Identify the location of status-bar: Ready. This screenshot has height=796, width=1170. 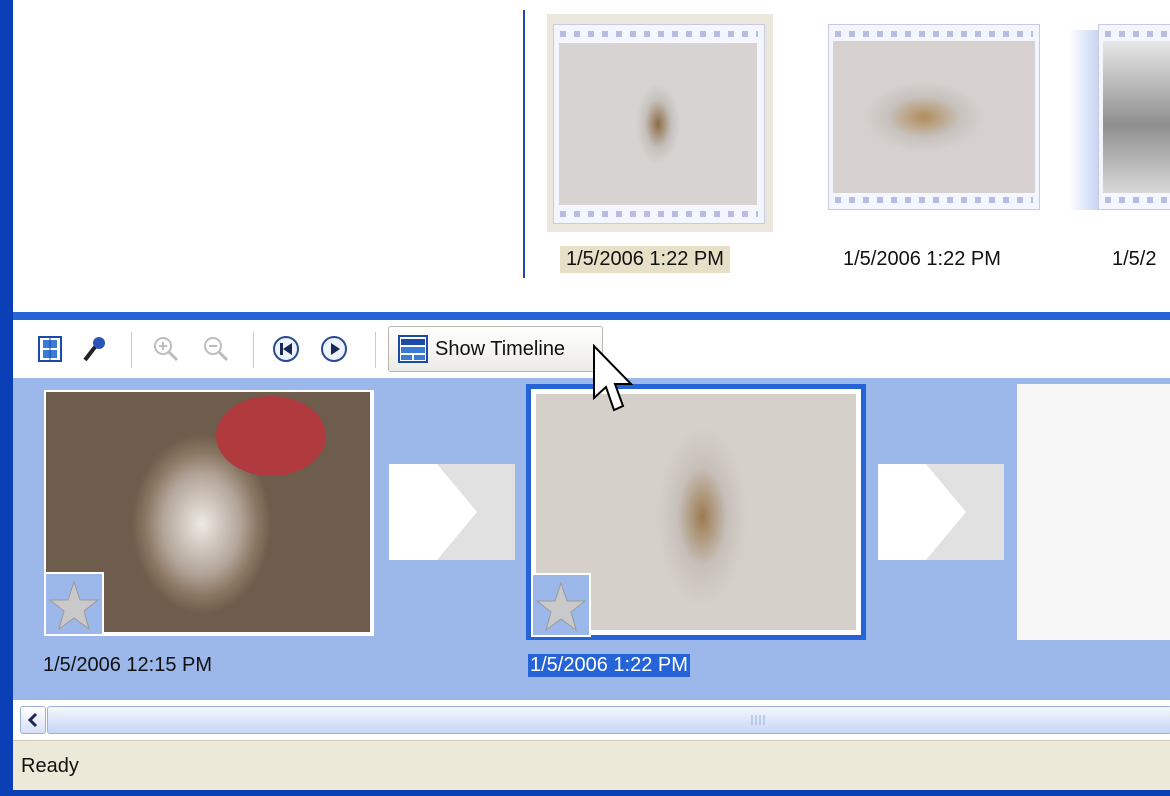
(591, 765).